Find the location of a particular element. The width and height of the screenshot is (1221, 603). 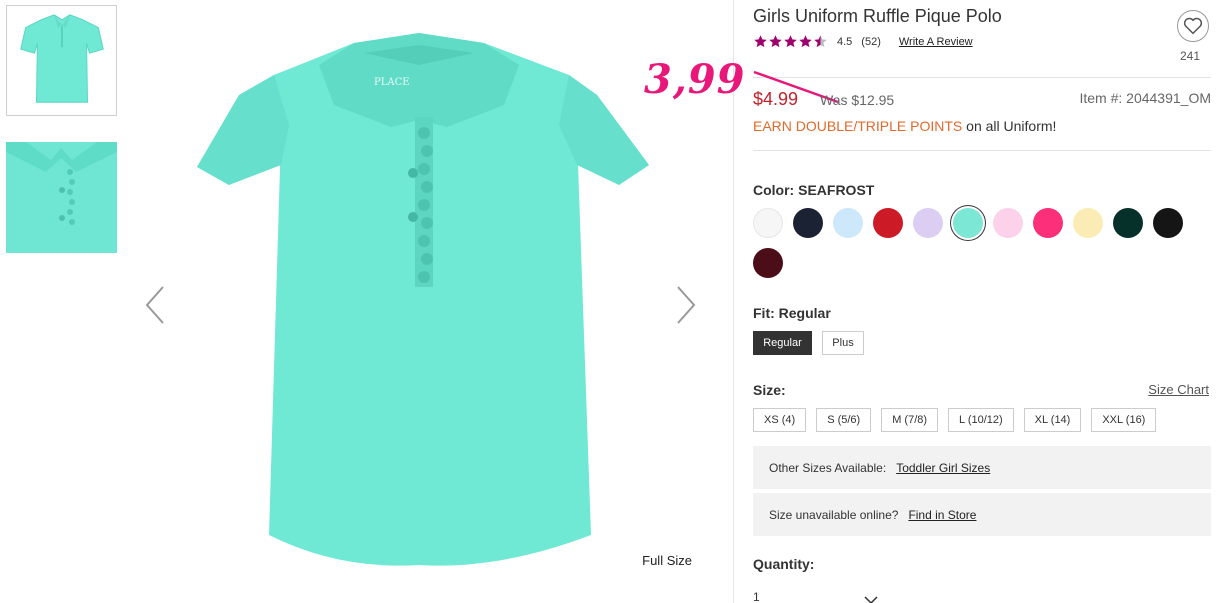

color-swatch-seafrost is located at coordinates (968, 223).